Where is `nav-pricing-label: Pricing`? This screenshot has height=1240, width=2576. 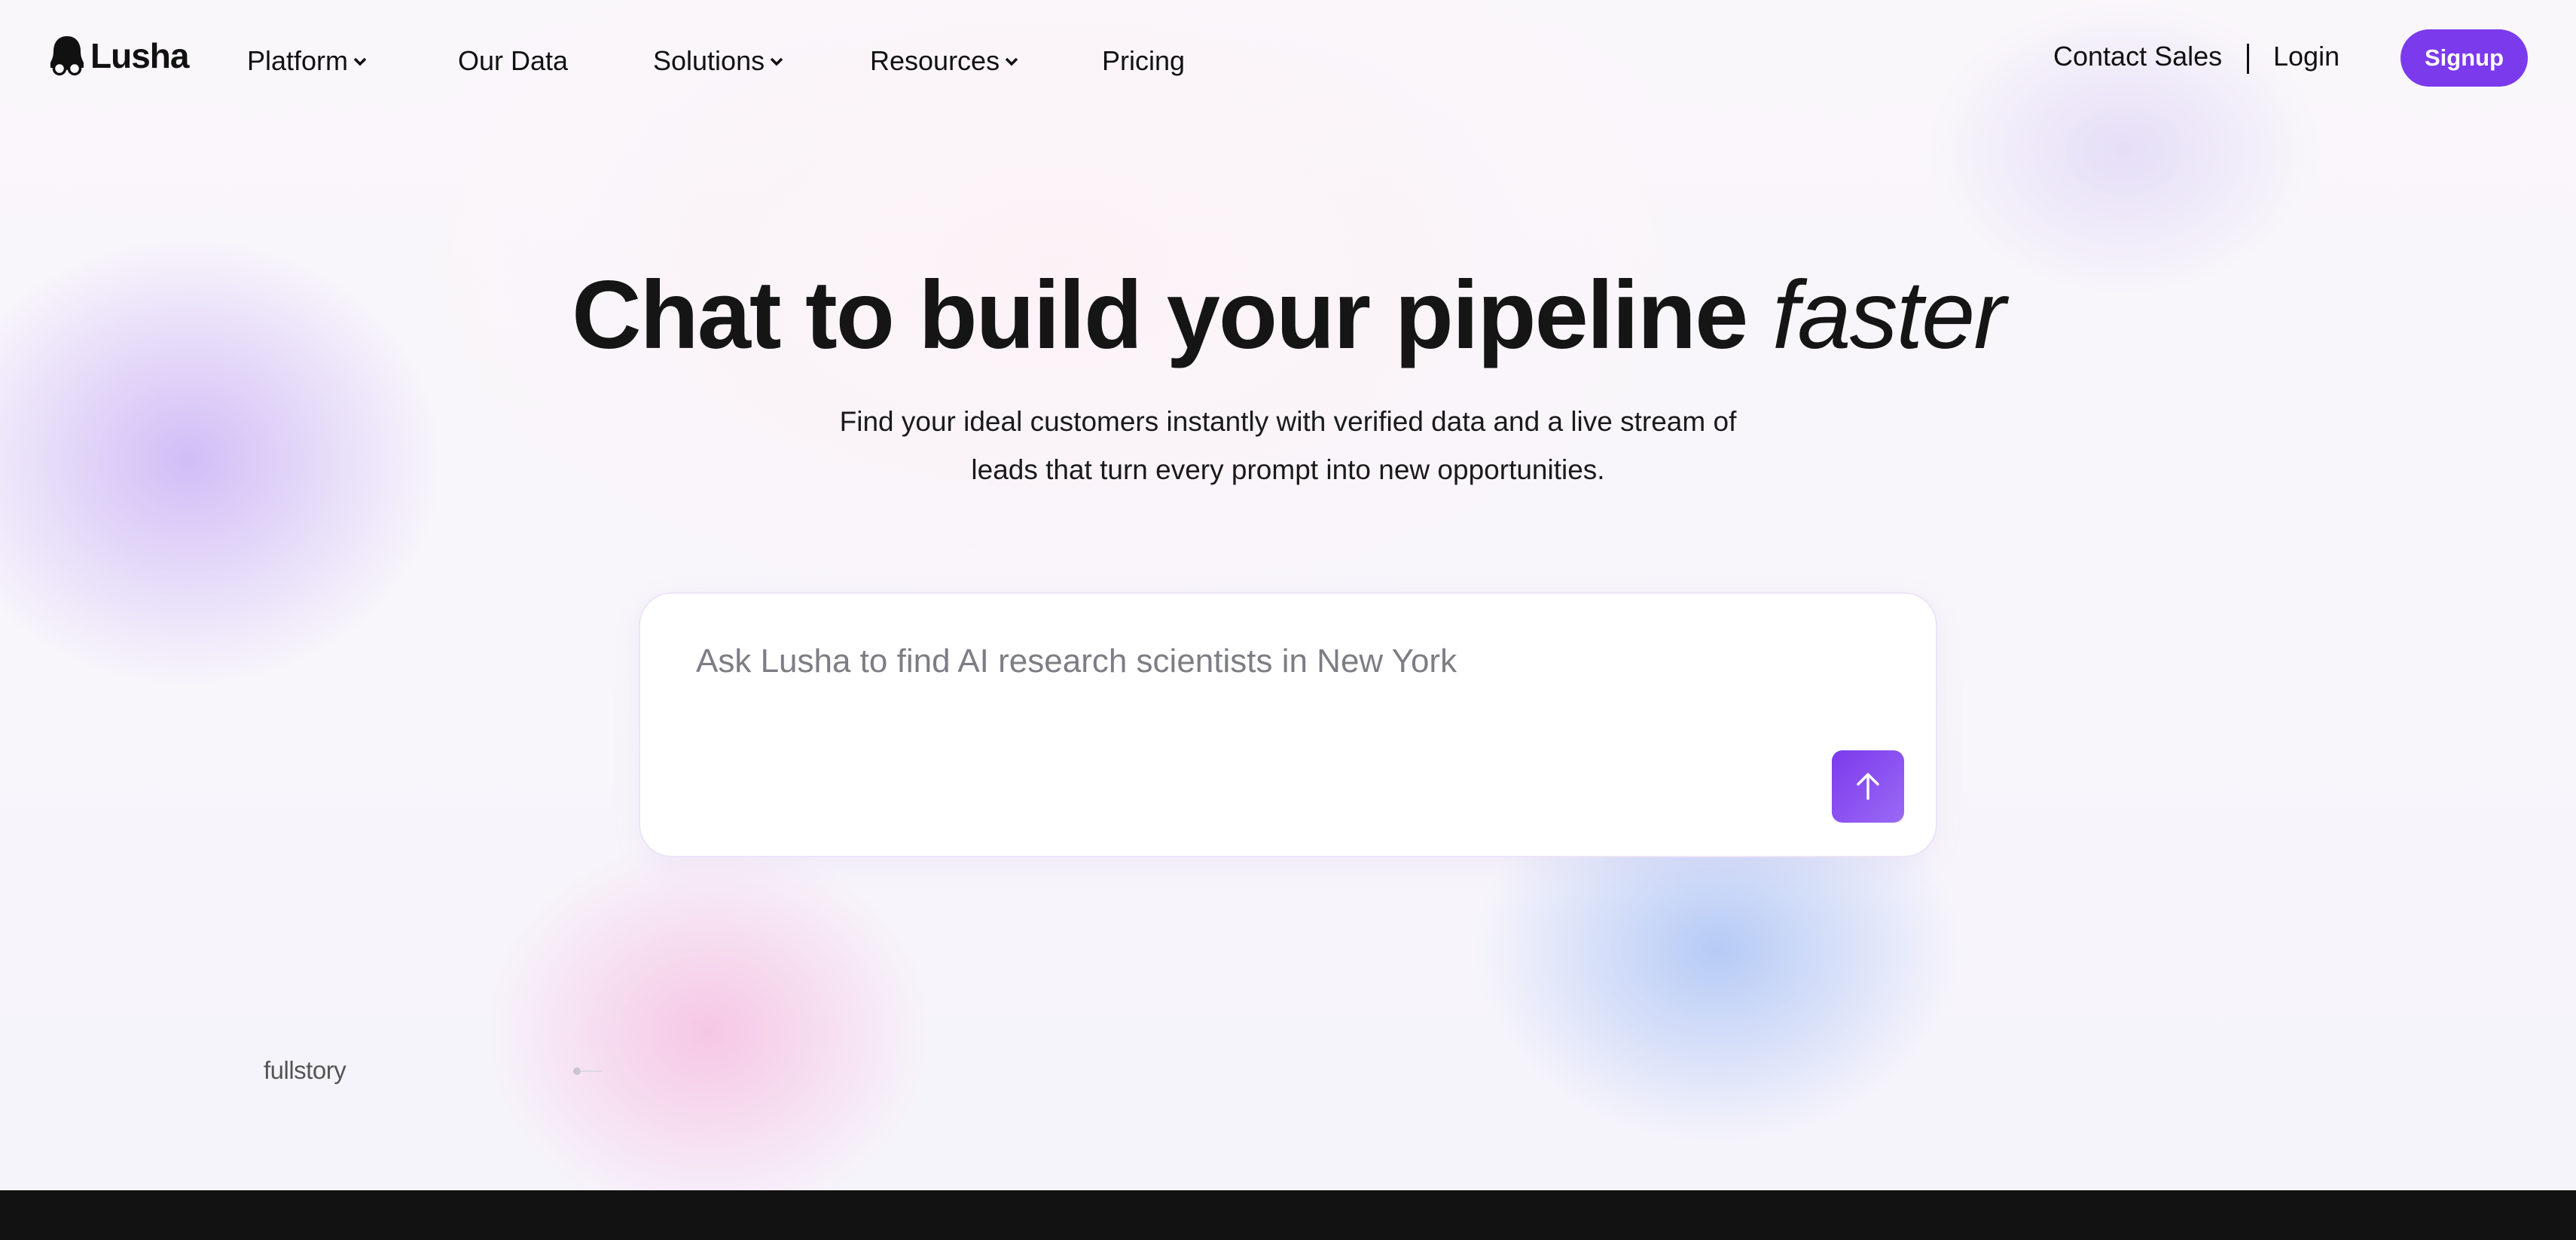 nav-pricing-label: Pricing is located at coordinates (1144, 61).